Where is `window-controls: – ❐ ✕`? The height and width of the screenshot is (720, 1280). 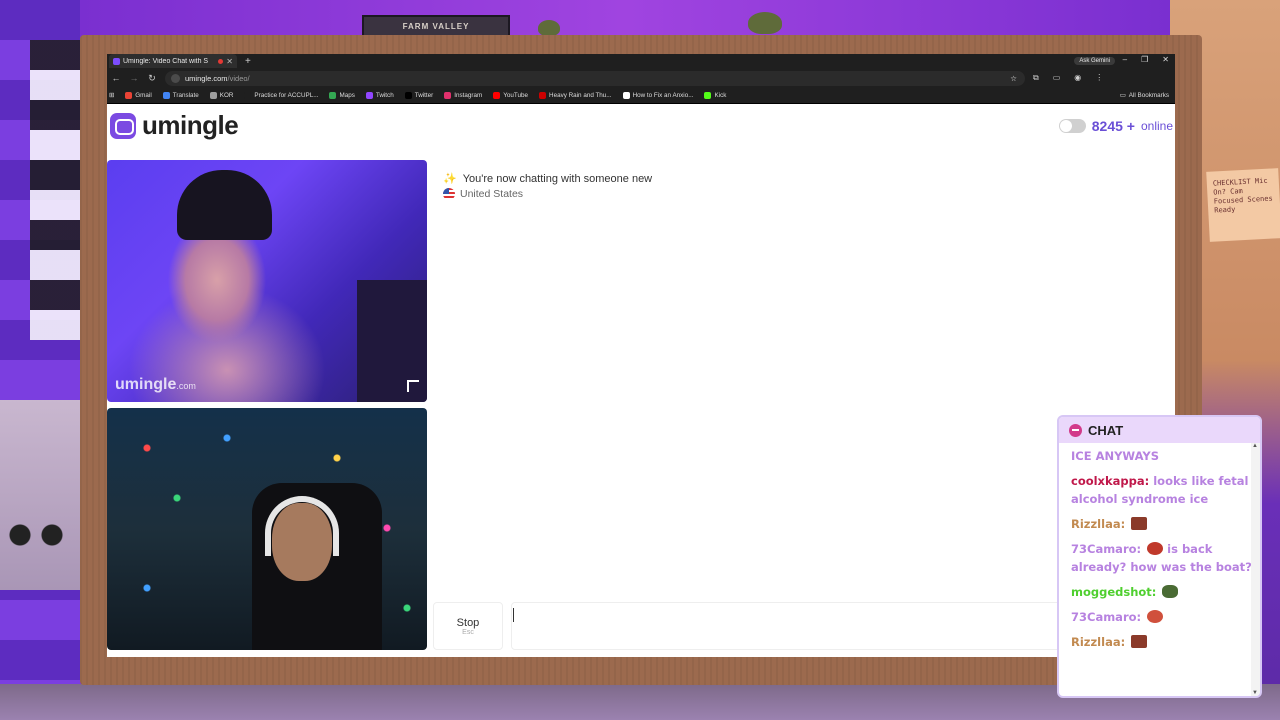 window-controls: – ❐ ✕ is located at coordinates (1146, 59).